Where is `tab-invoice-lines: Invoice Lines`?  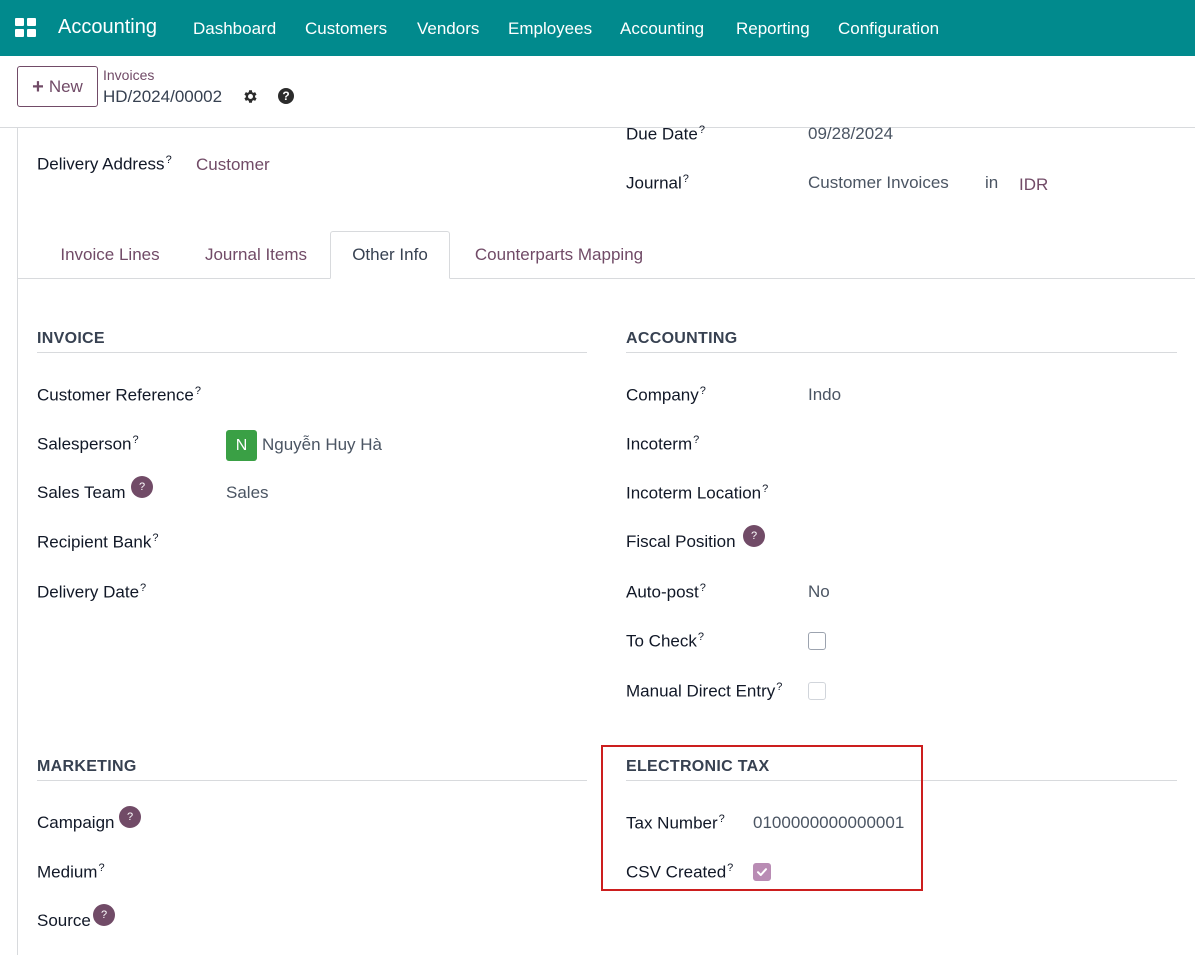 tab-invoice-lines: Invoice Lines is located at coordinates (110, 255).